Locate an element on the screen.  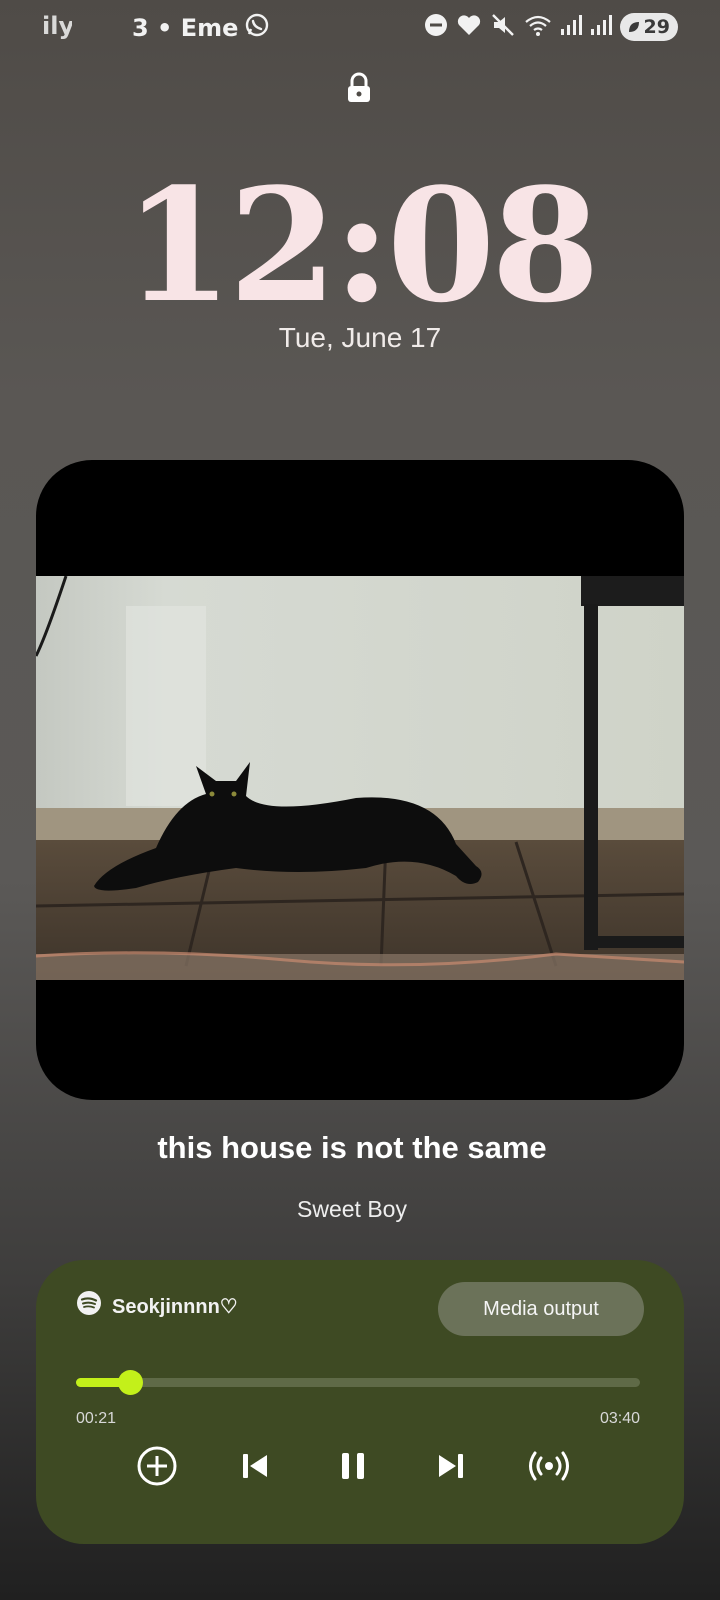
lockscreen-clock: 12:08 is located at coordinates (360, 246).